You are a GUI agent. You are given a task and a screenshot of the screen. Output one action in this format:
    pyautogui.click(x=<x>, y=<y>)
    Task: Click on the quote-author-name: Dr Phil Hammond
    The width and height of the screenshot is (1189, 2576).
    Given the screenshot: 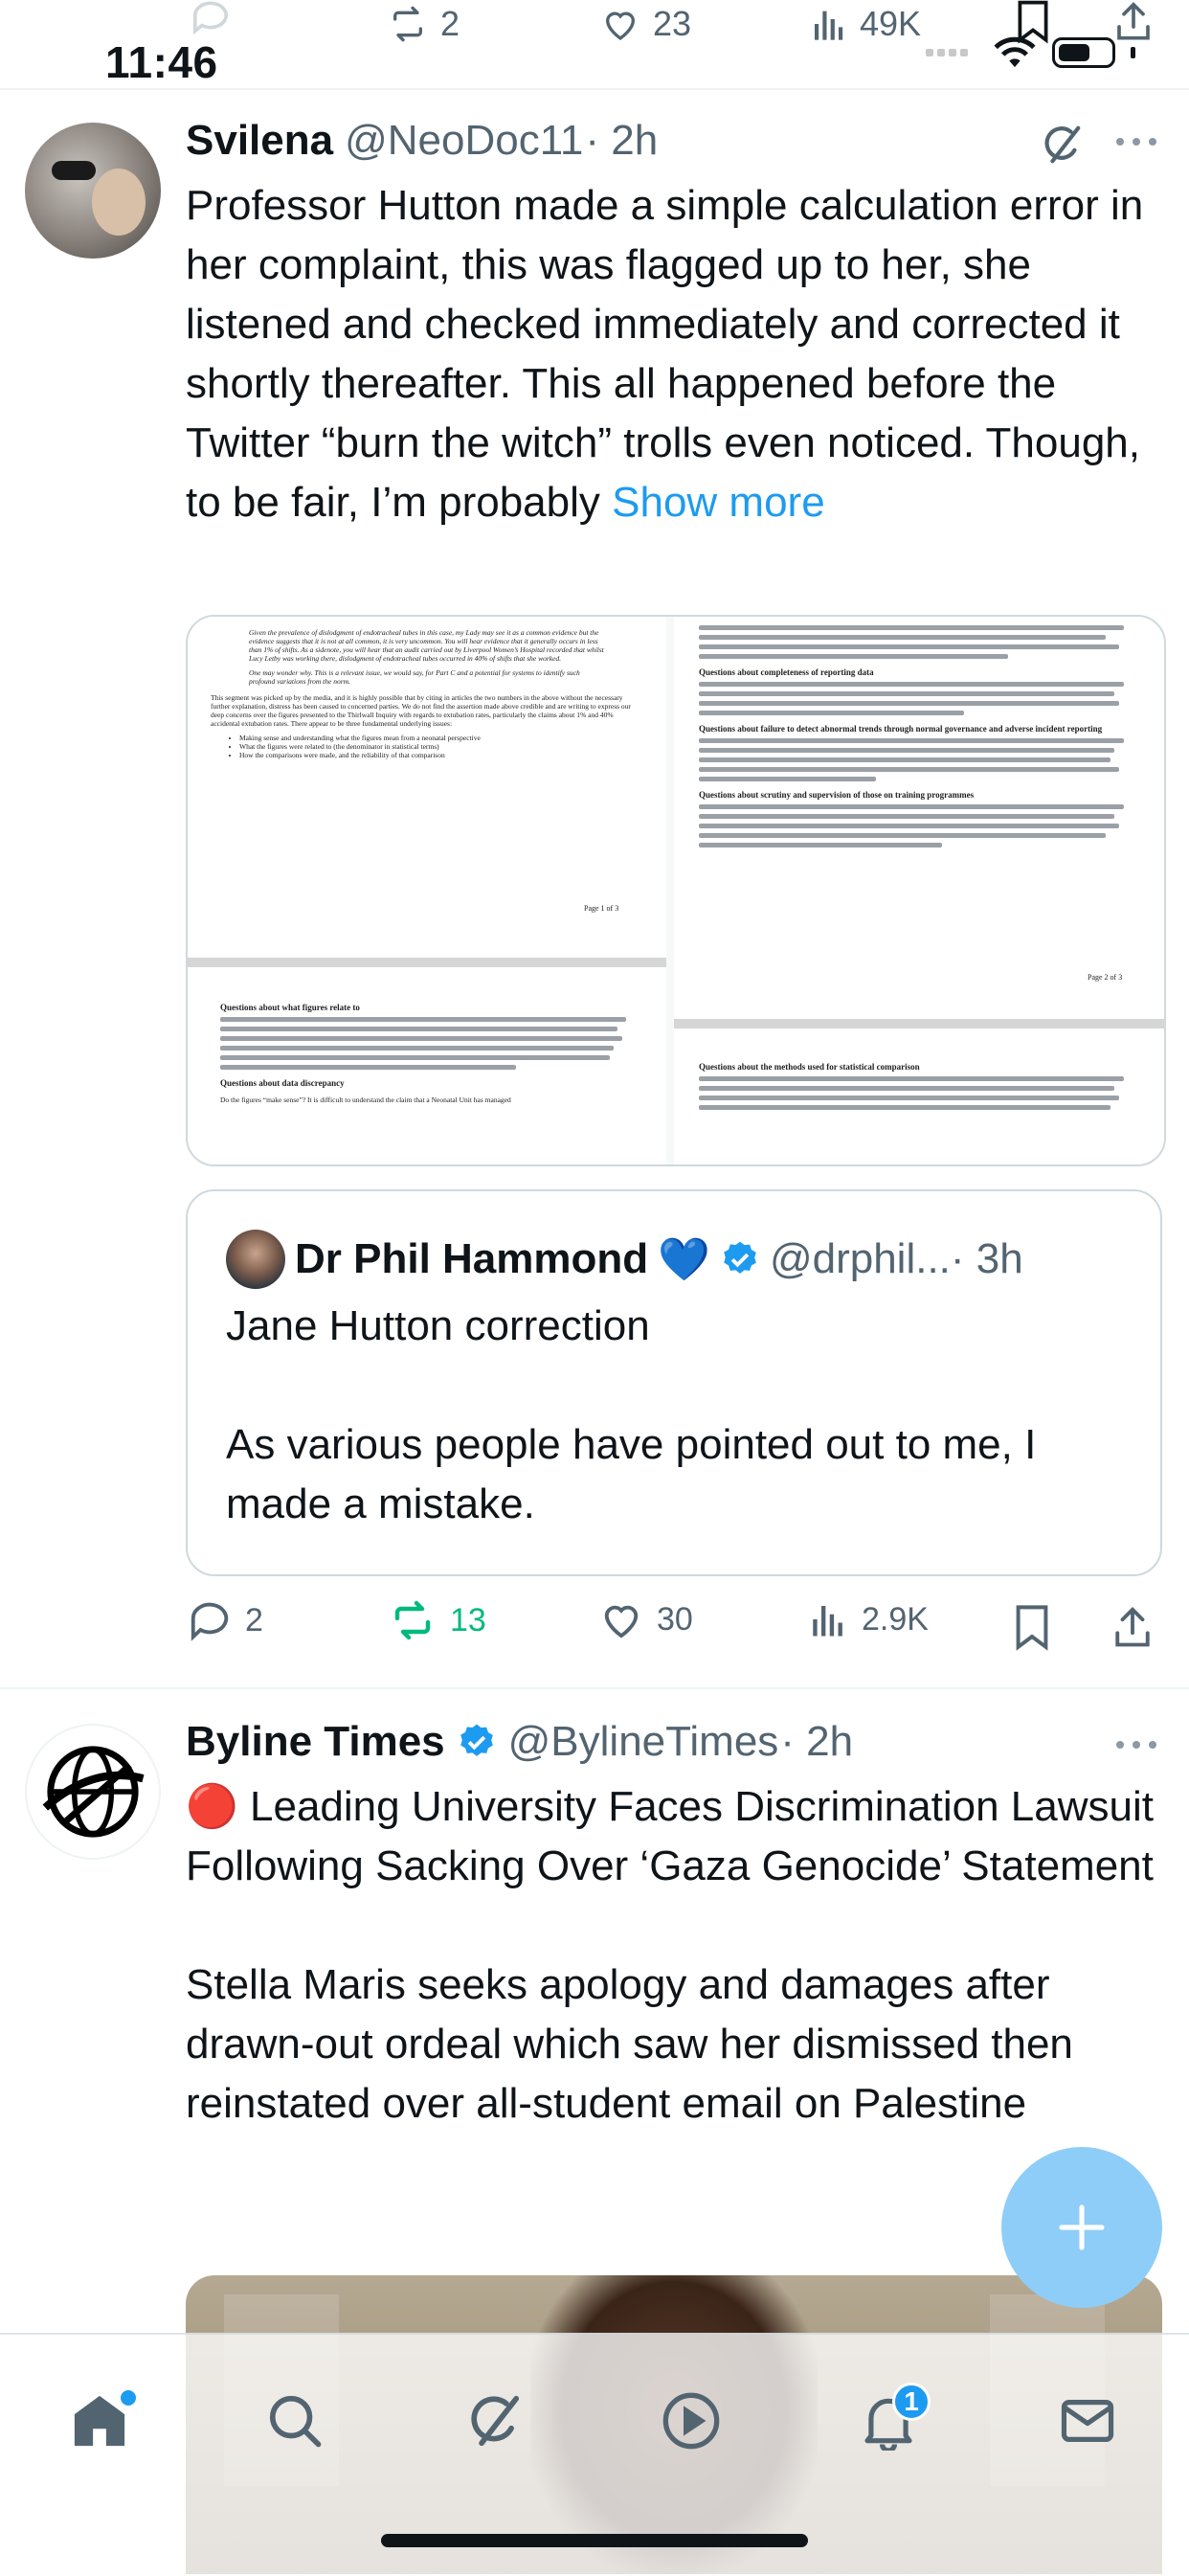 What is the action you would take?
    pyautogui.click(x=471, y=1259)
    